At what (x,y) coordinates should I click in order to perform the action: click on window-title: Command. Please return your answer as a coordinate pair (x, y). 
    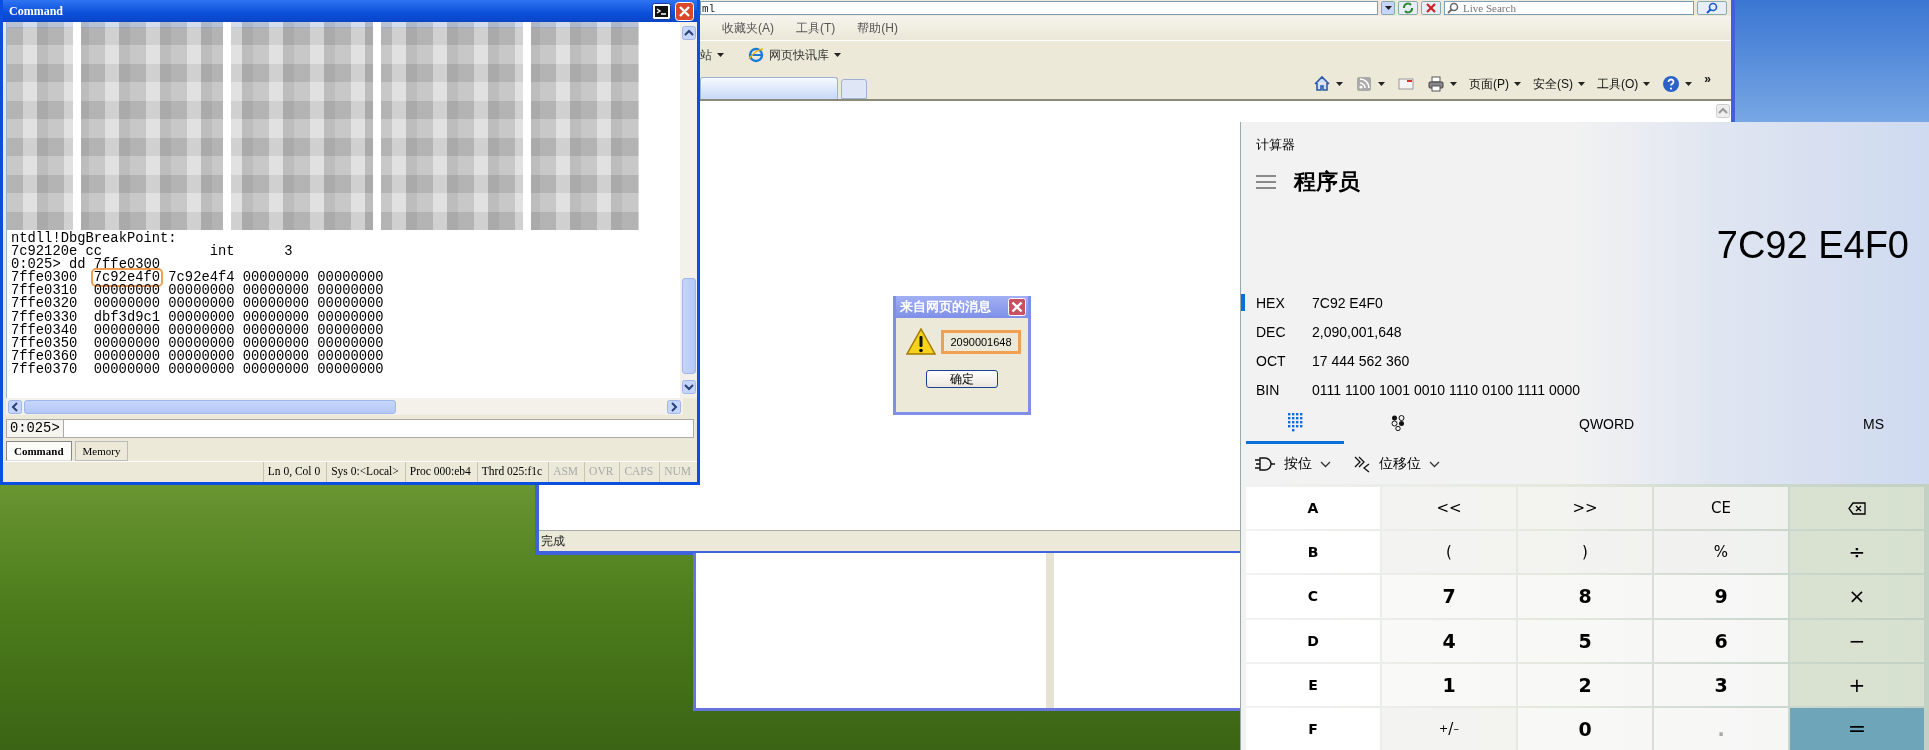
    Looking at the image, I should click on (36, 11).